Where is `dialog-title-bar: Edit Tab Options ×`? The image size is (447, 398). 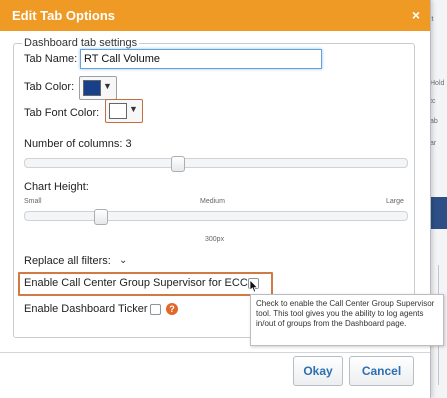 dialog-title-bar: Edit Tab Options × is located at coordinates (215, 15).